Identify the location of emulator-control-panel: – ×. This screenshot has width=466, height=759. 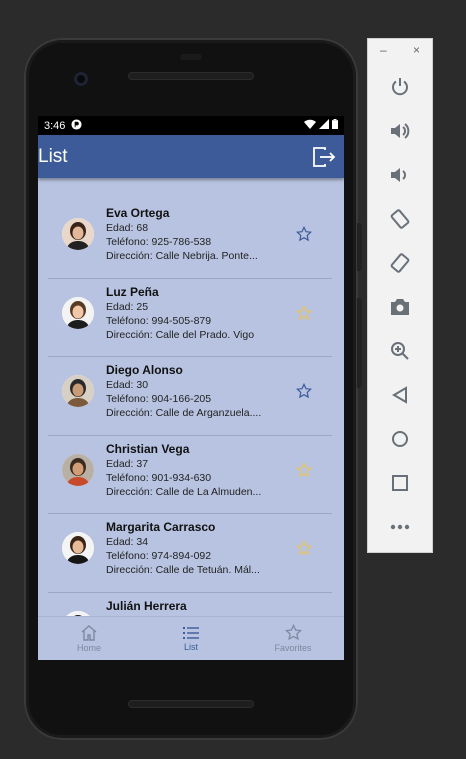
(400, 295).